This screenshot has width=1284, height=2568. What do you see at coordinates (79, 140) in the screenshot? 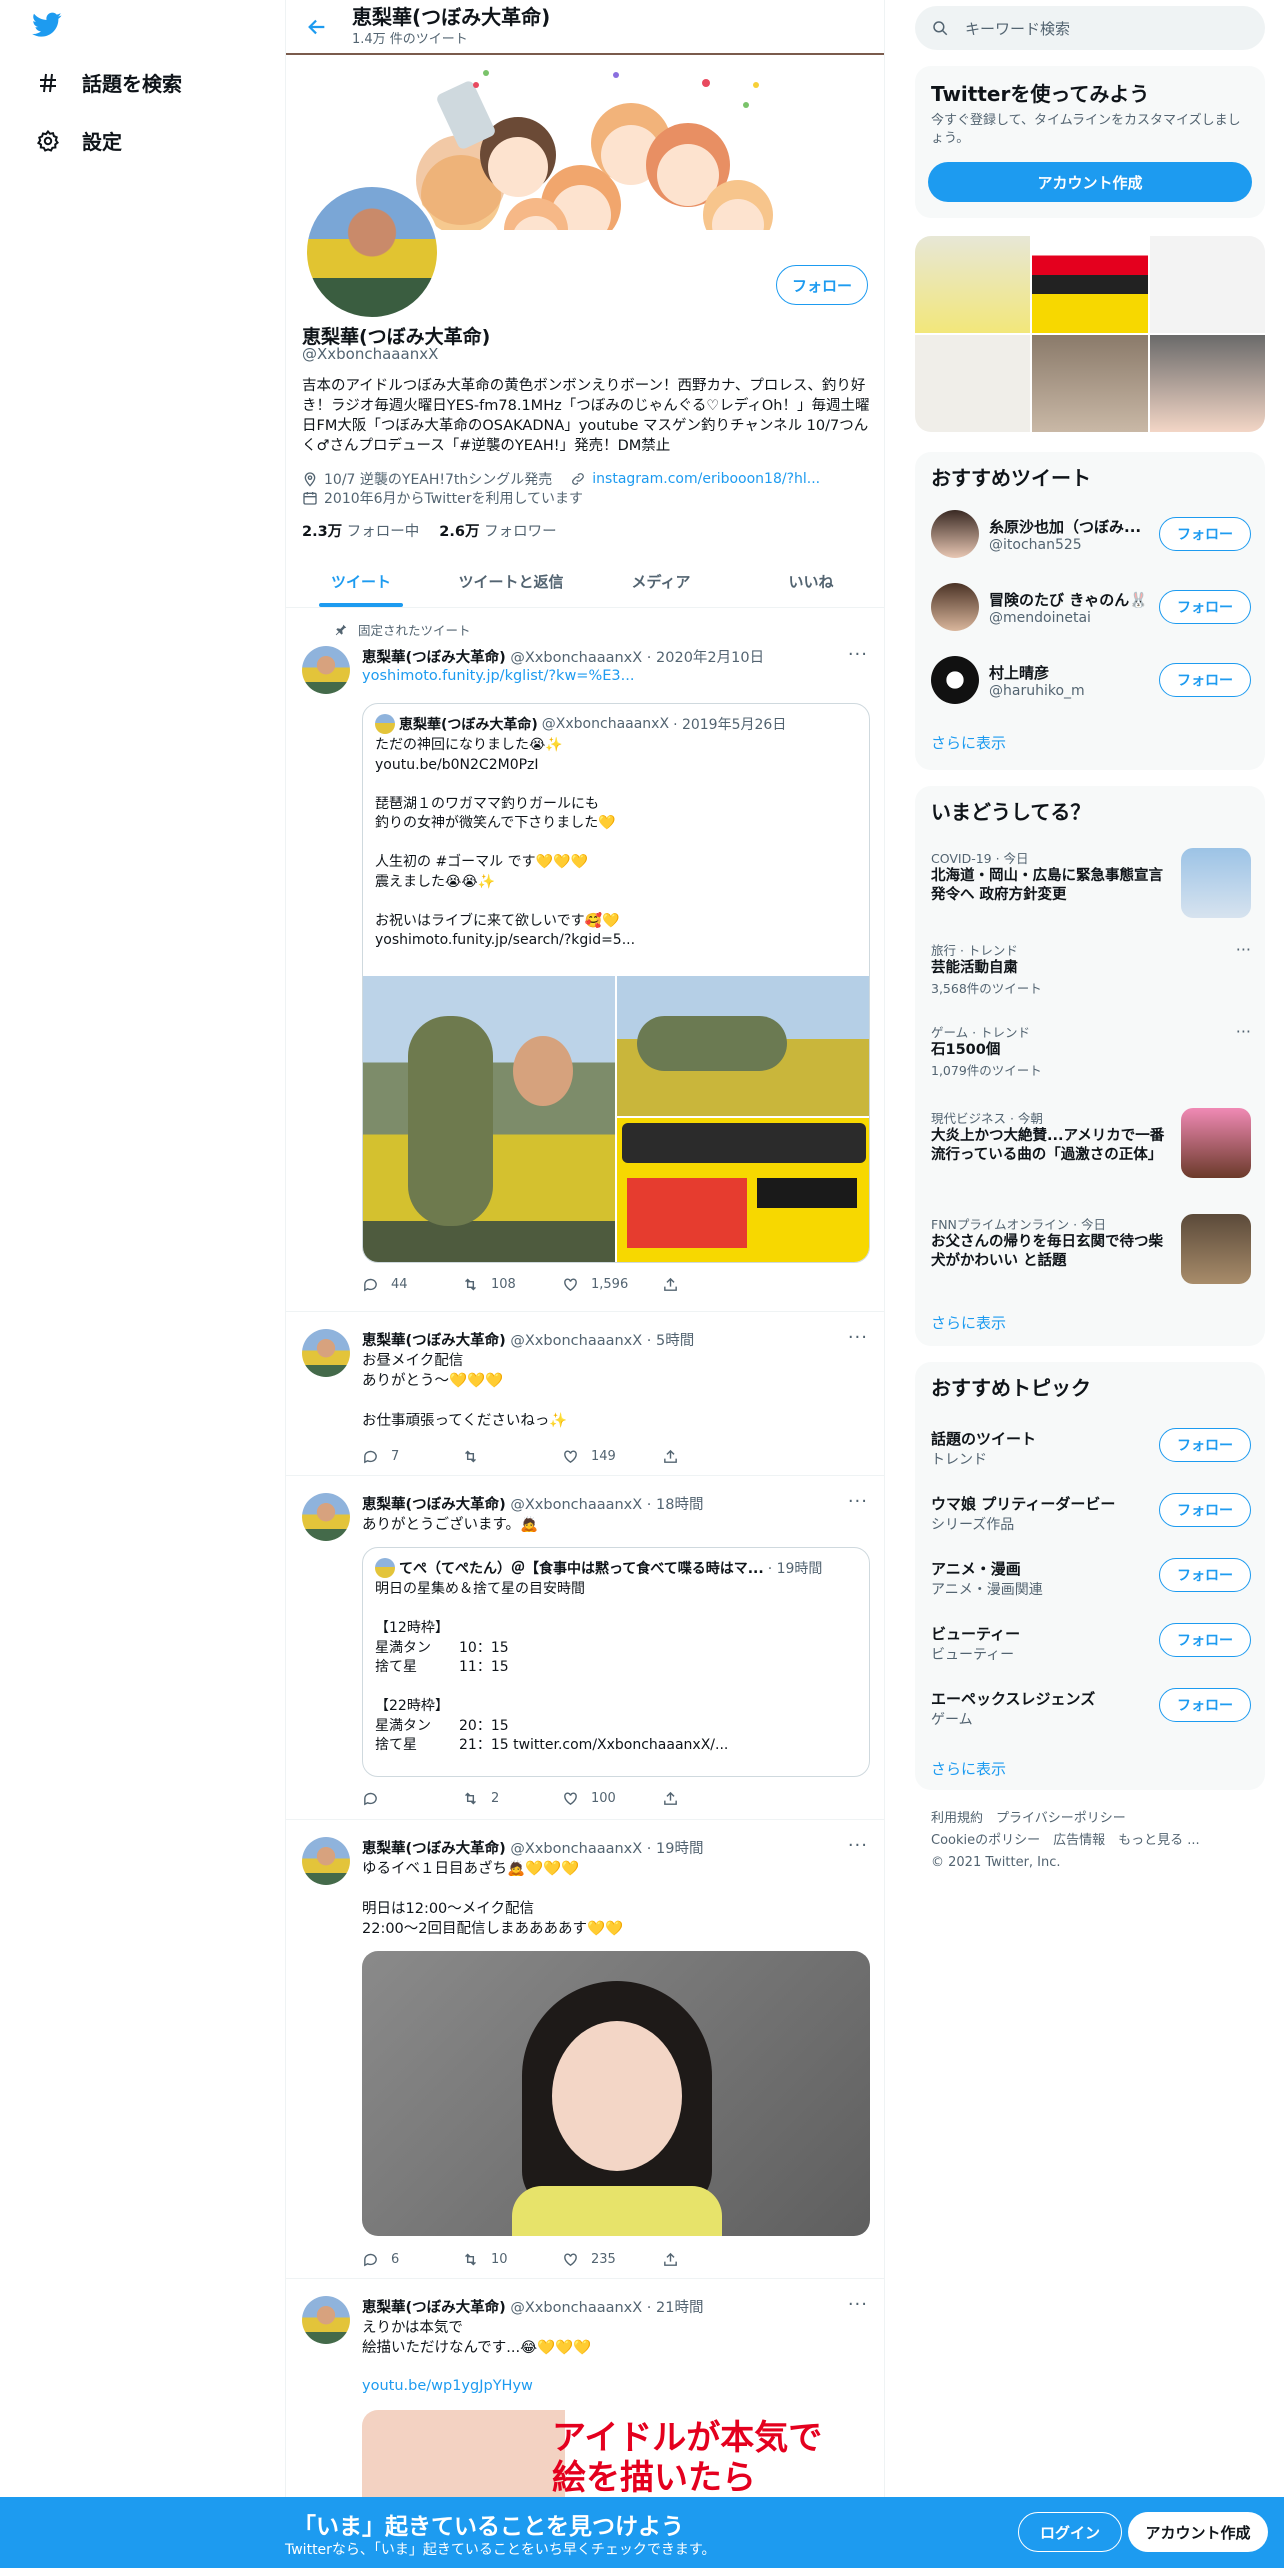
I see `nav-item-settings: 設定` at bounding box center [79, 140].